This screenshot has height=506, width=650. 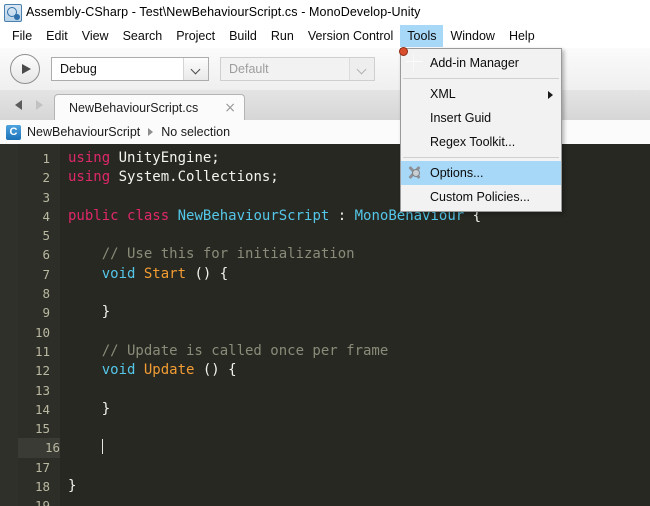 I want to click on code-row: 19, so click(x=325, y=501).